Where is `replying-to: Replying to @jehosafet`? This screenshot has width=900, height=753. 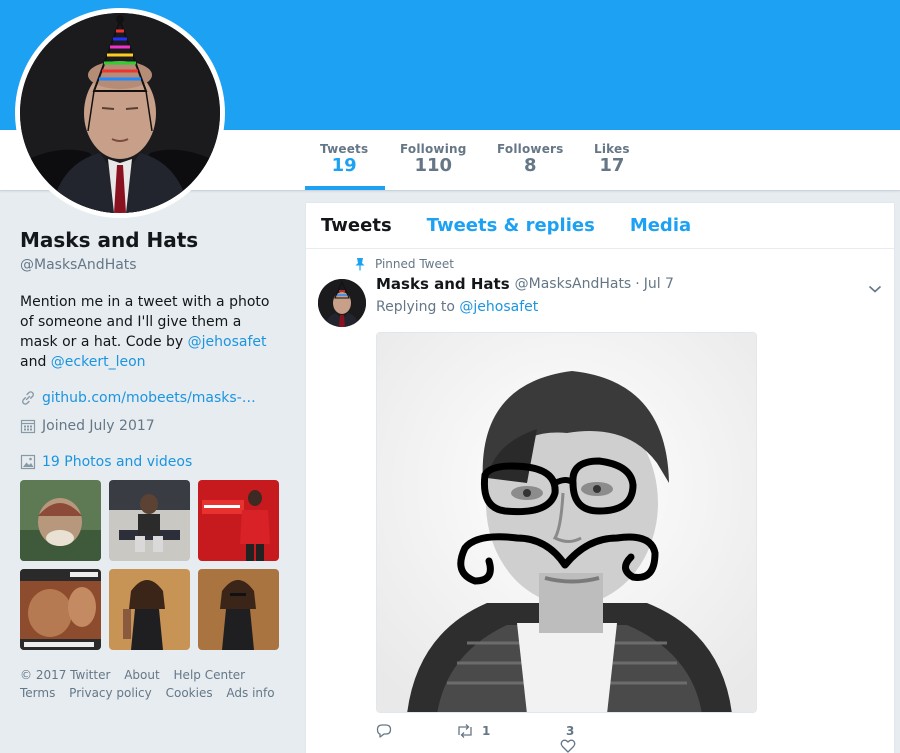
replying-to: Replying to @jehosafet is located at coordinates (457, 307).